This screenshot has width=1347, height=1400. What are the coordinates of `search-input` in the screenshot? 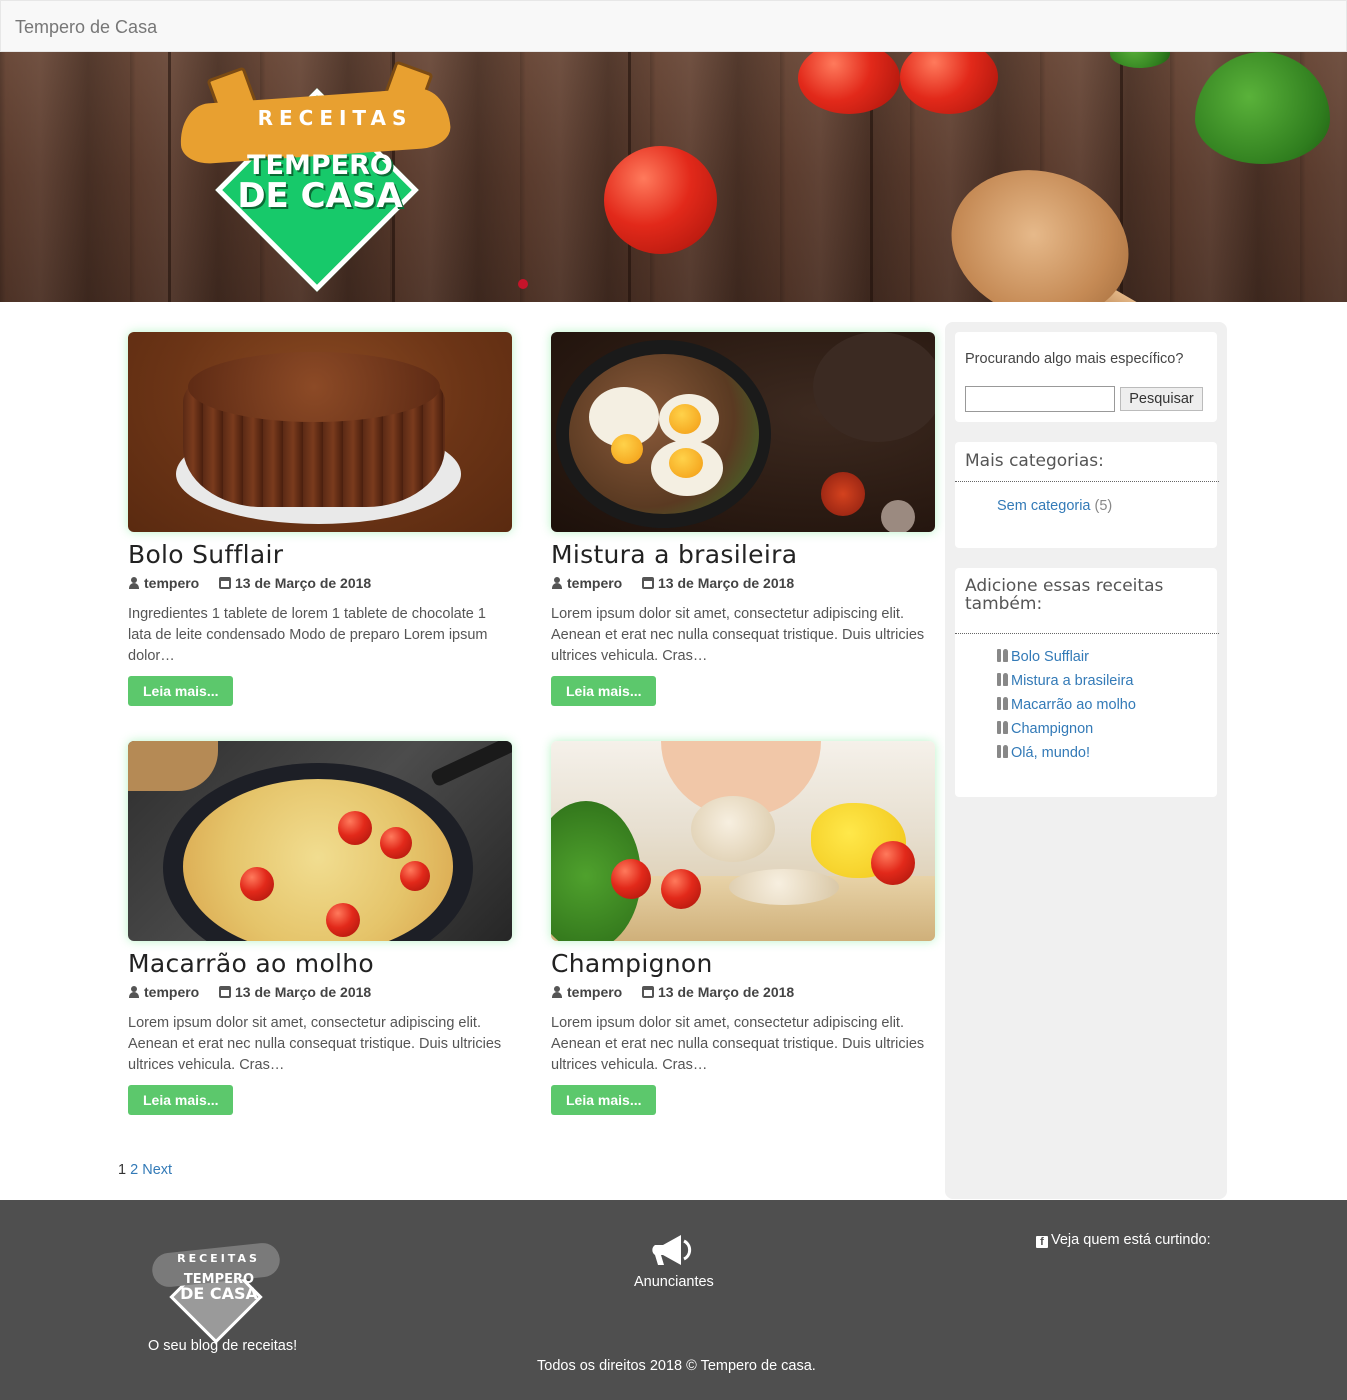 It's located at (1040, 399).